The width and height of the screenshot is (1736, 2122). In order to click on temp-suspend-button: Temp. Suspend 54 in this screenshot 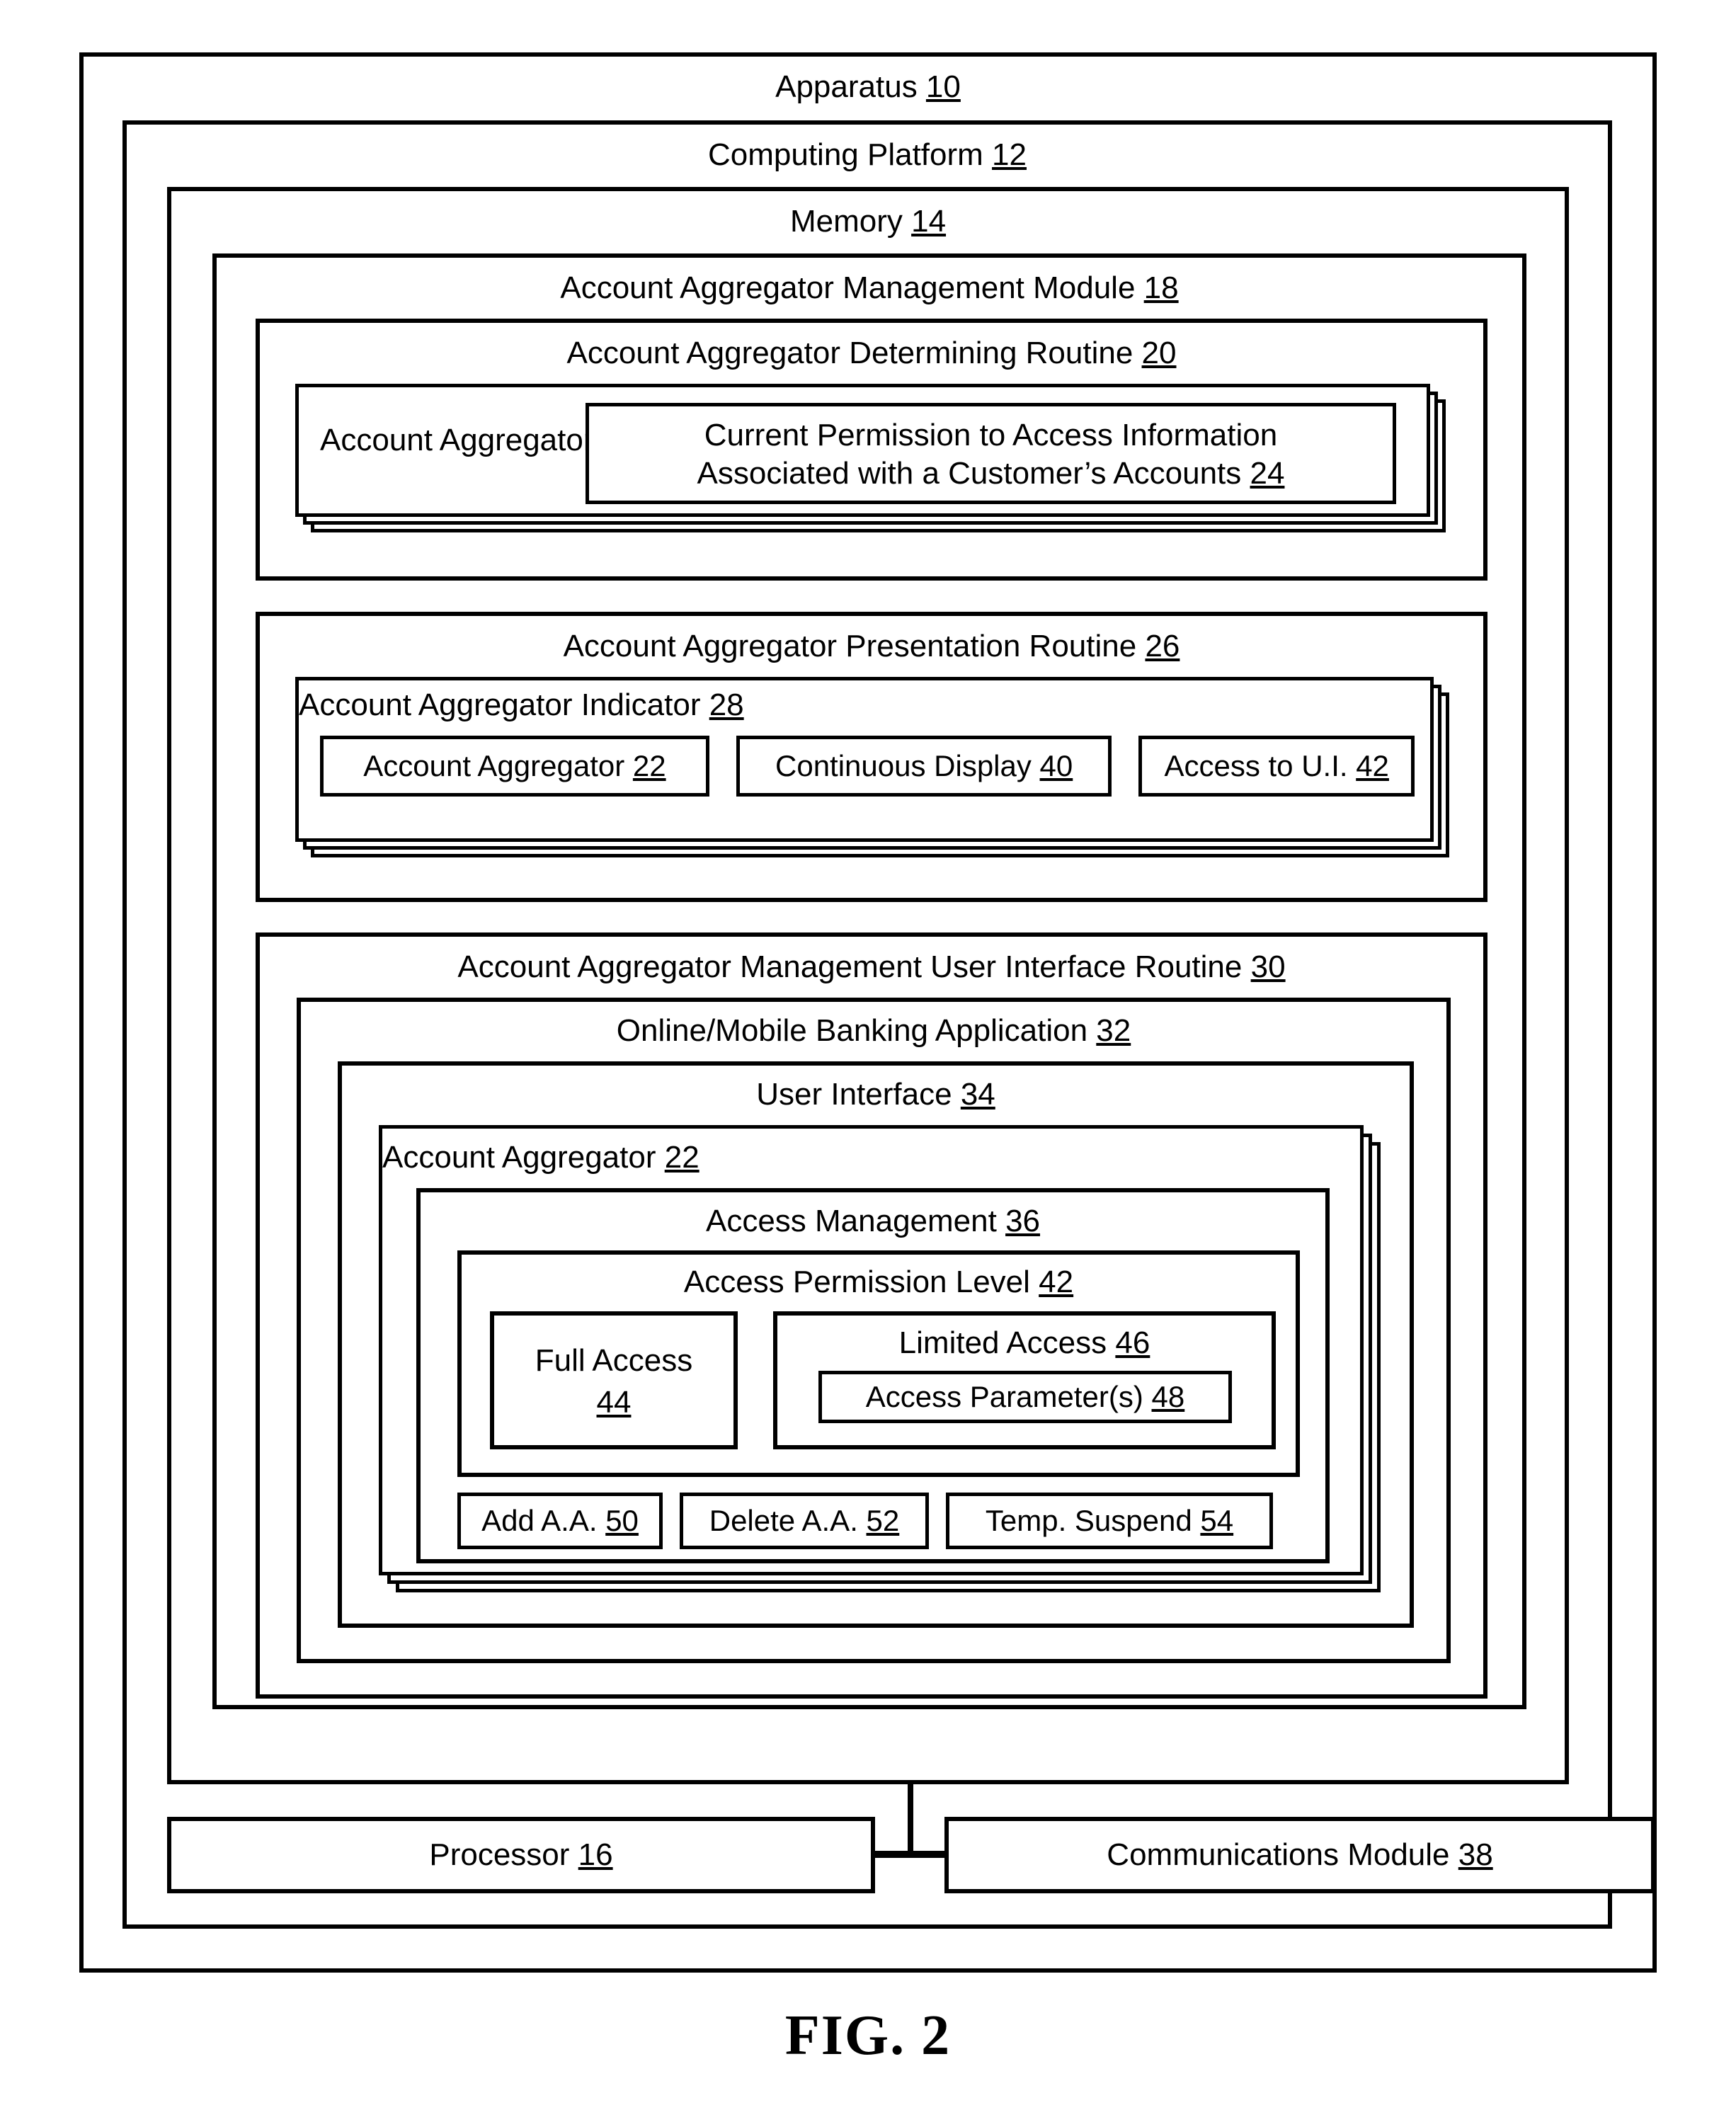, I will do `click(1110, 1521)`.